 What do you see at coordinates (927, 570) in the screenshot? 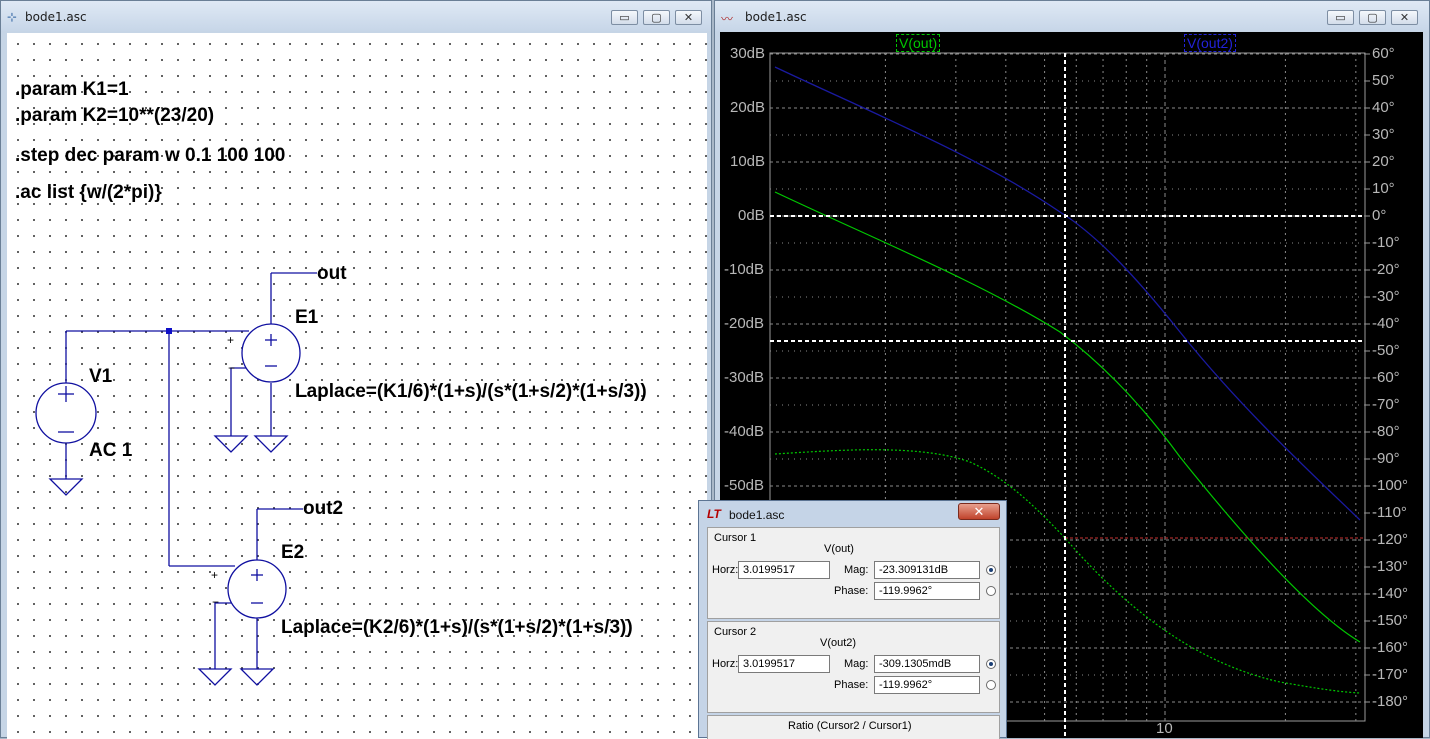
I see `cursor1-mag-field: -23.309131dB` at bounding box center [927, 570].